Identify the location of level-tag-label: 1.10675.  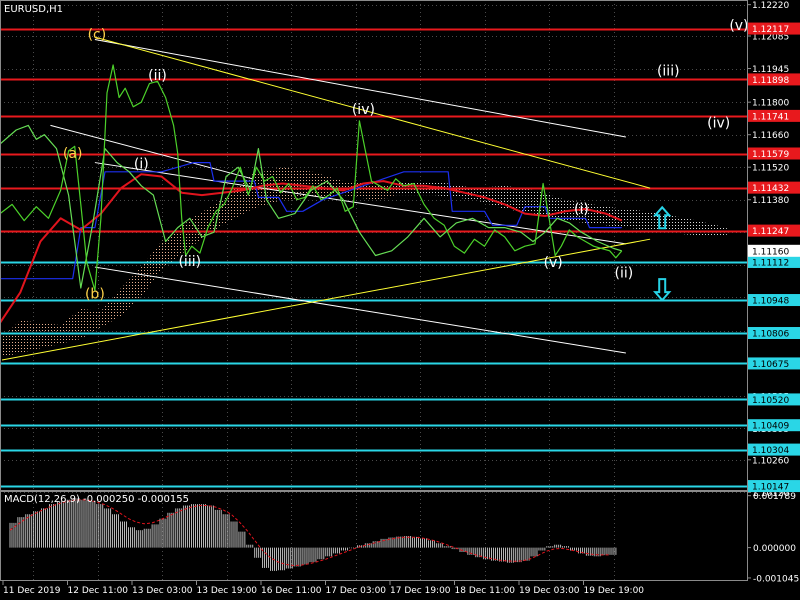
(770, 365).